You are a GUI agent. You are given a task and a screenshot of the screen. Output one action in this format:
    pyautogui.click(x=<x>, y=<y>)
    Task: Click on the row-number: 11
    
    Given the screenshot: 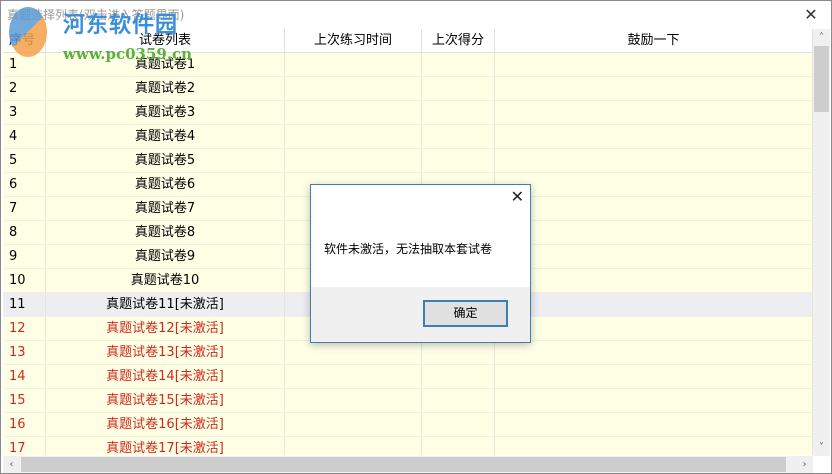 What is the action you would take?
    pyautogui.click(x=24, y=304)
    